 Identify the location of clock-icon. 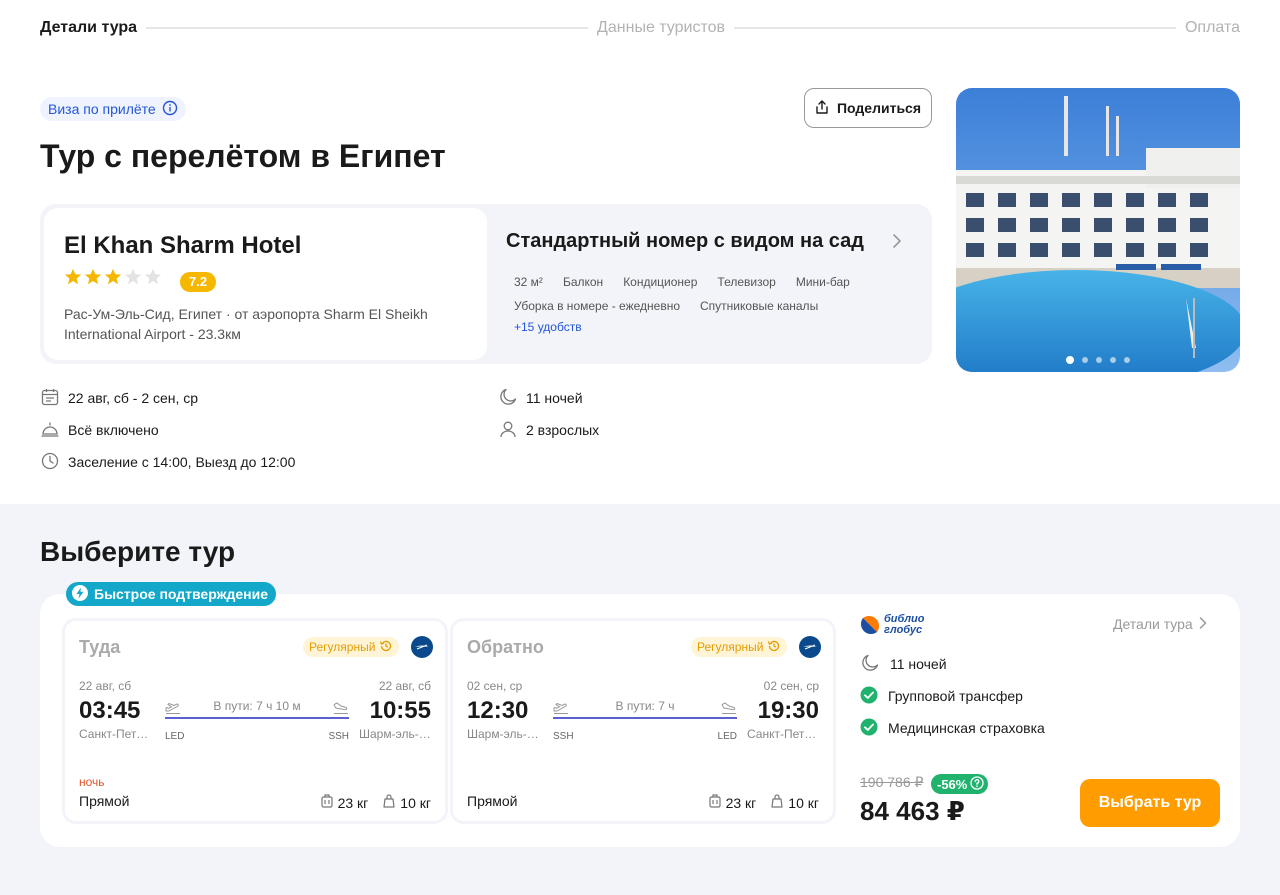
(50, 462).